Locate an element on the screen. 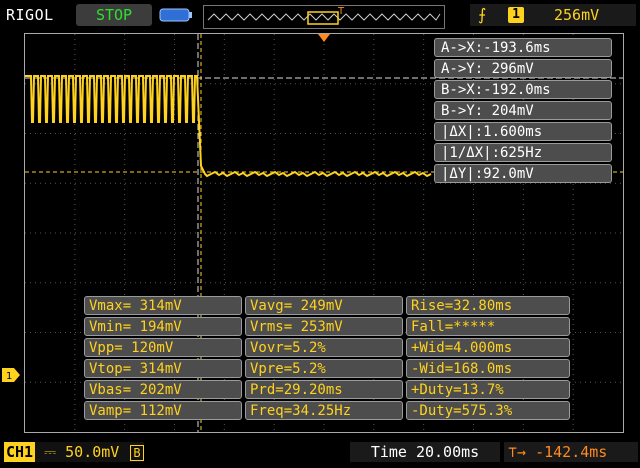 This screenshot has width=640, height=468. measurement-vmin: Vmin= 194mV is located at coordinates (163, 326).